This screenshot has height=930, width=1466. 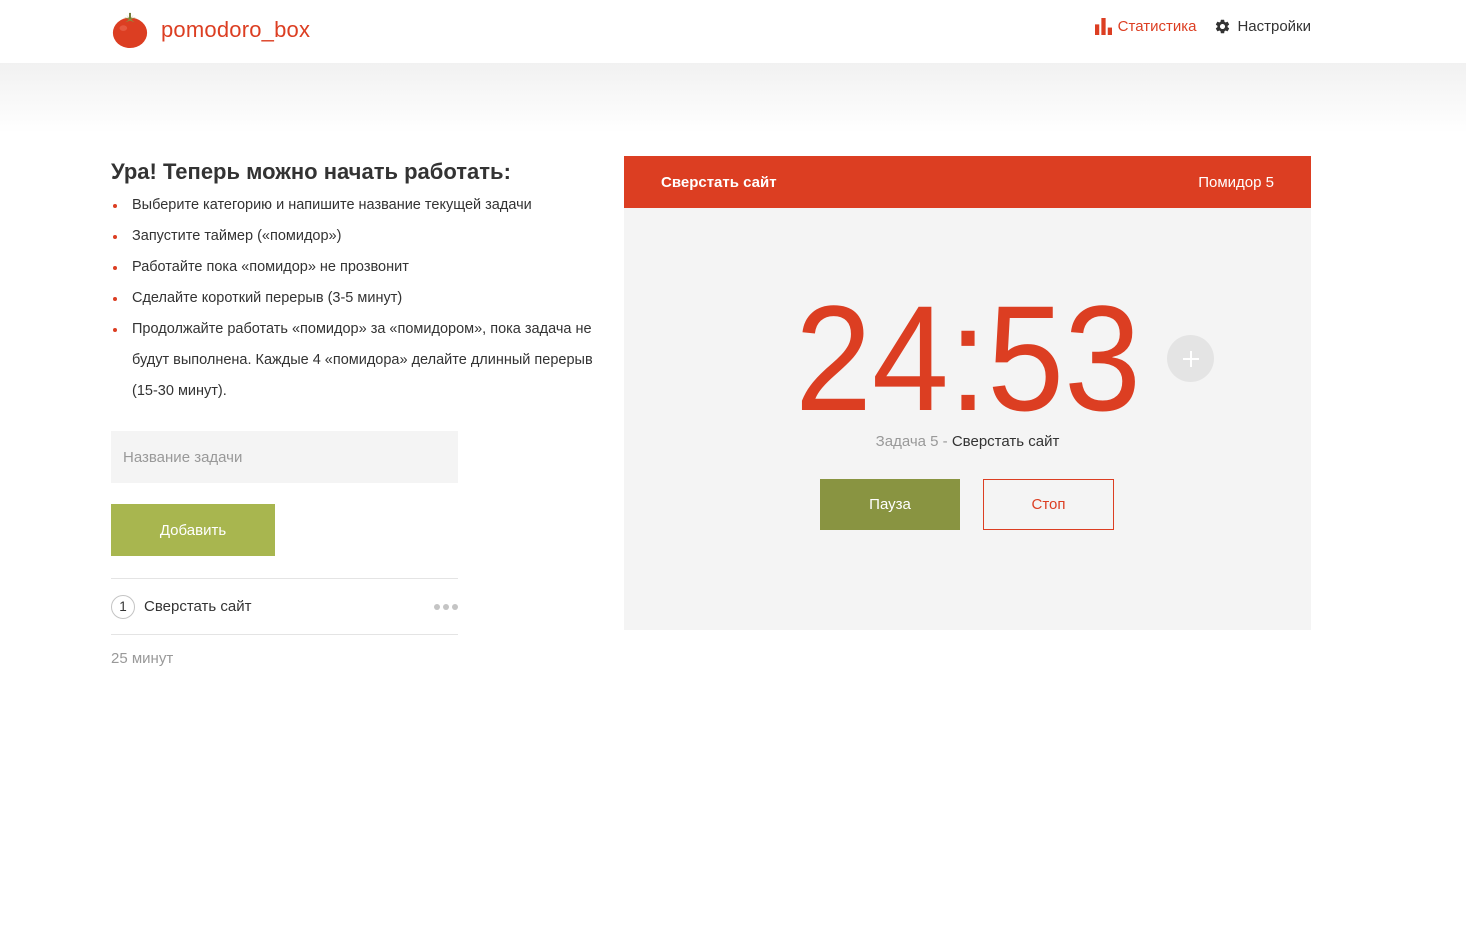 I want to click on add-task-button: Добавить, so click(x=193, y=530).